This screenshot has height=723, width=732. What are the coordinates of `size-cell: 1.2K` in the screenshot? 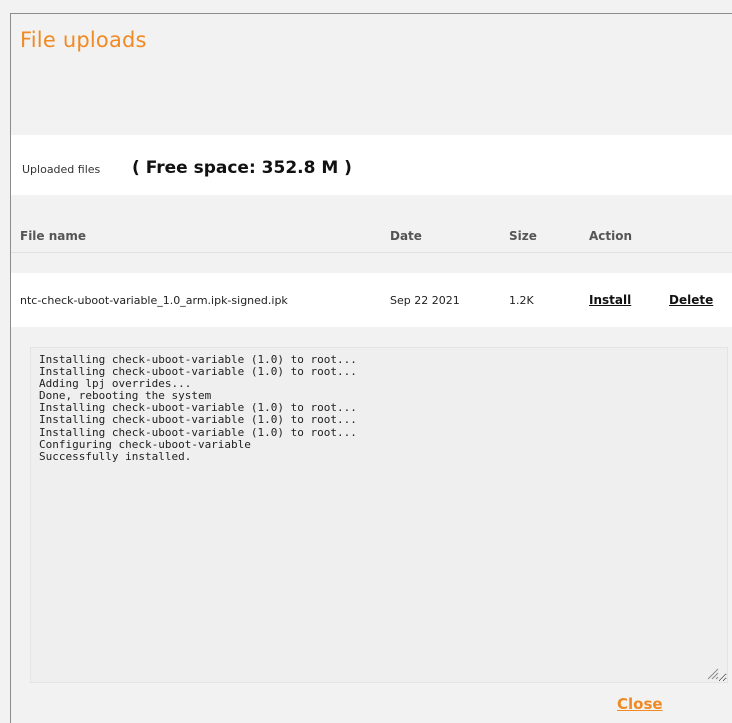 It's located at (521, 300).